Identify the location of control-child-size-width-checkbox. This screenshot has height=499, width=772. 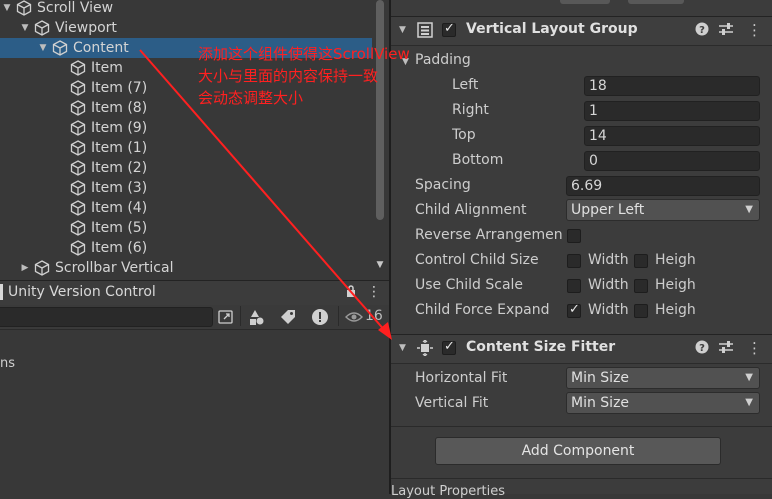
(574, 261).